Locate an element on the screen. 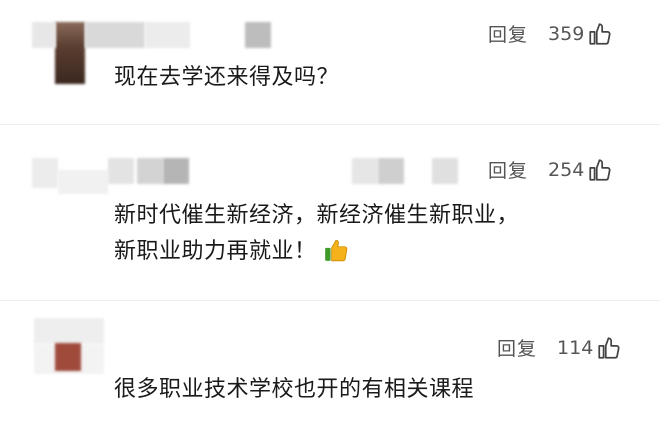 The height and width of the screenshot is (428, 660). comment-text: 很多职业技术学校也开的有相关课程 is located at coordinates (294, 390).